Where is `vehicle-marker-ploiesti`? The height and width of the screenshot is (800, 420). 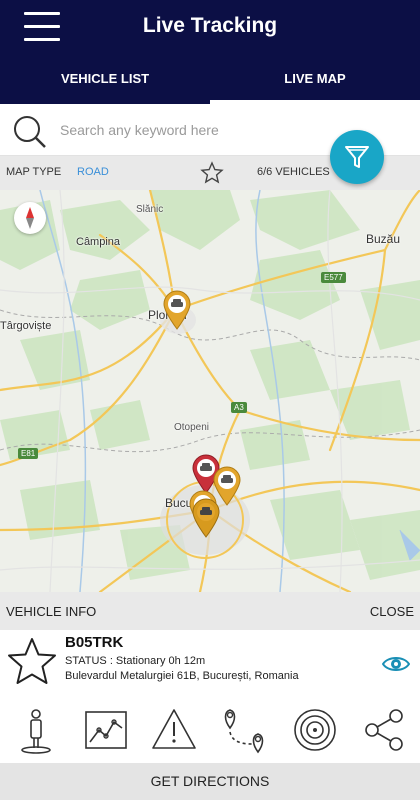
vehicle-marker-ploiesti is located at coordinates (177, 310).